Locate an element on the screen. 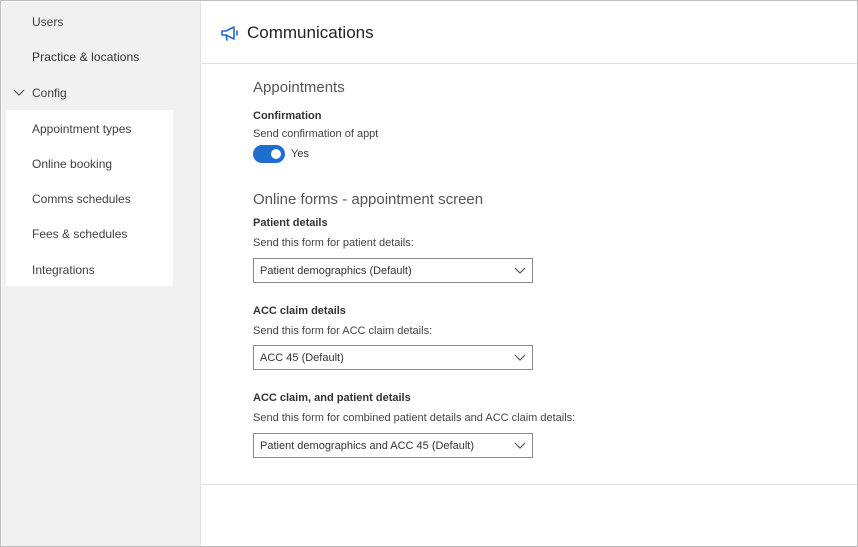  confirmation-label: Confirmation is located at coordinates (287, 116).